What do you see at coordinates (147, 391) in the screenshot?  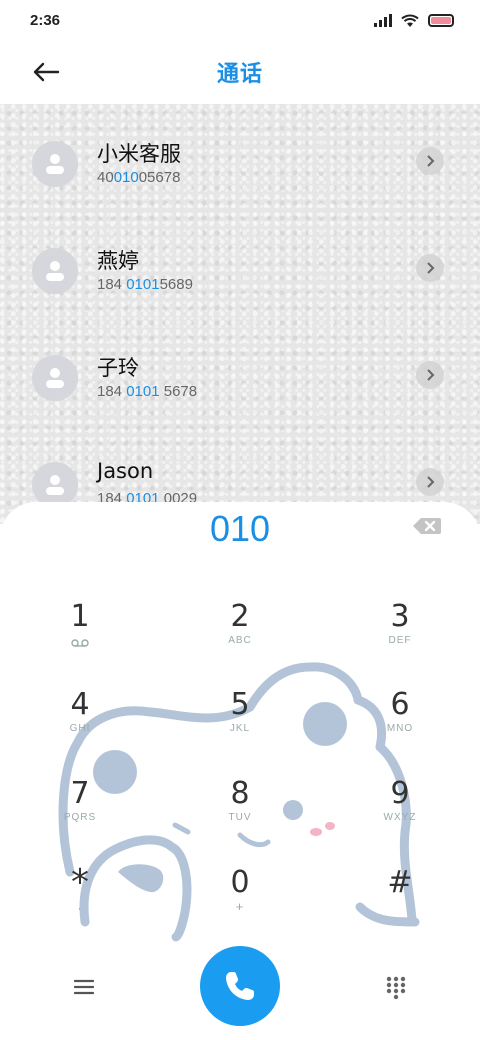 I see `contact-number: 184 0101 5678` at bounding box center [147, 391].